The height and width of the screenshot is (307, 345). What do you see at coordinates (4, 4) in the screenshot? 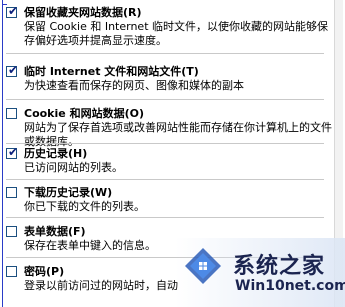
I see `focus-bracket` at bounding box center [4, 4].